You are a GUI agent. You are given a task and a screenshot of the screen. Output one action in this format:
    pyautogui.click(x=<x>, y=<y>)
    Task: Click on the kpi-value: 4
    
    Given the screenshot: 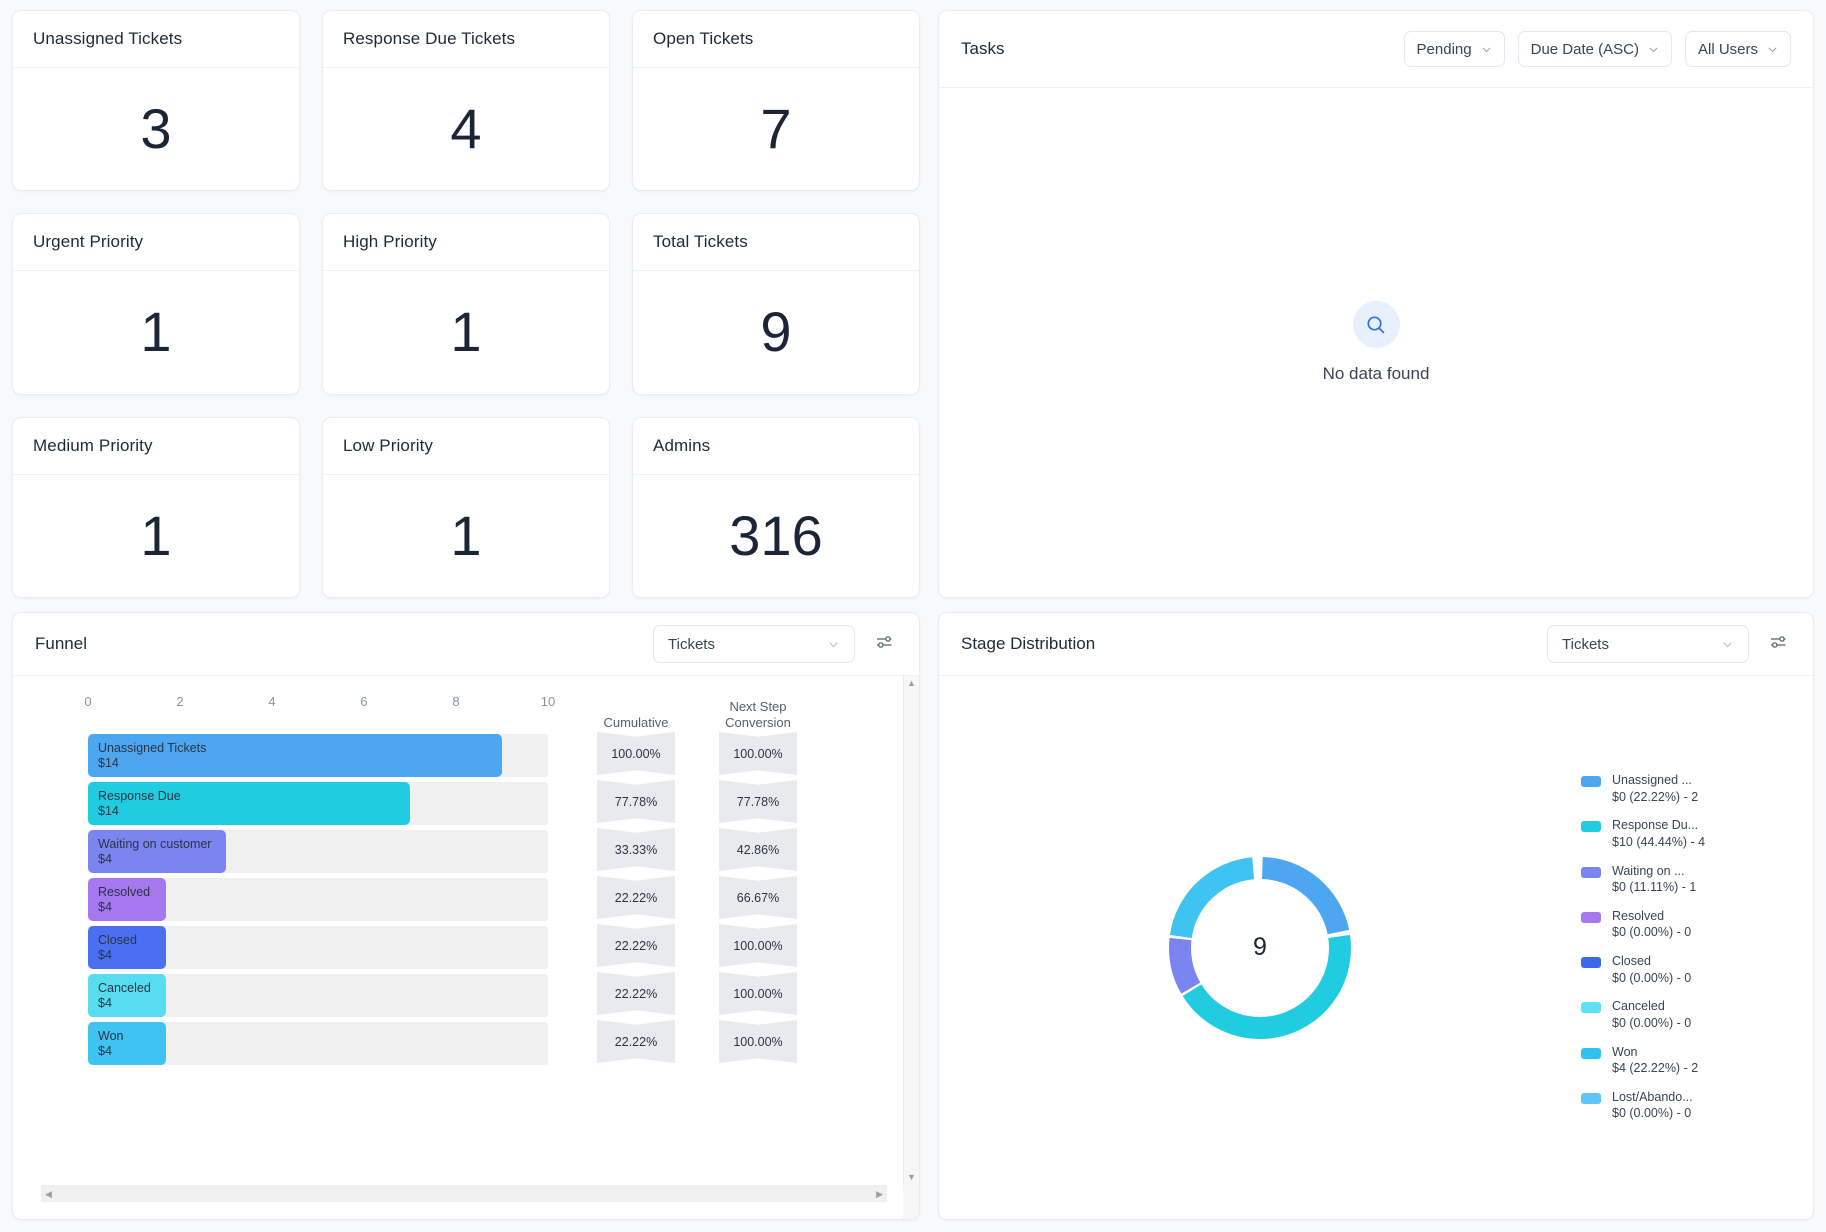 What is the action you would take?
    pyautogui.click(x=466, y=129)
    